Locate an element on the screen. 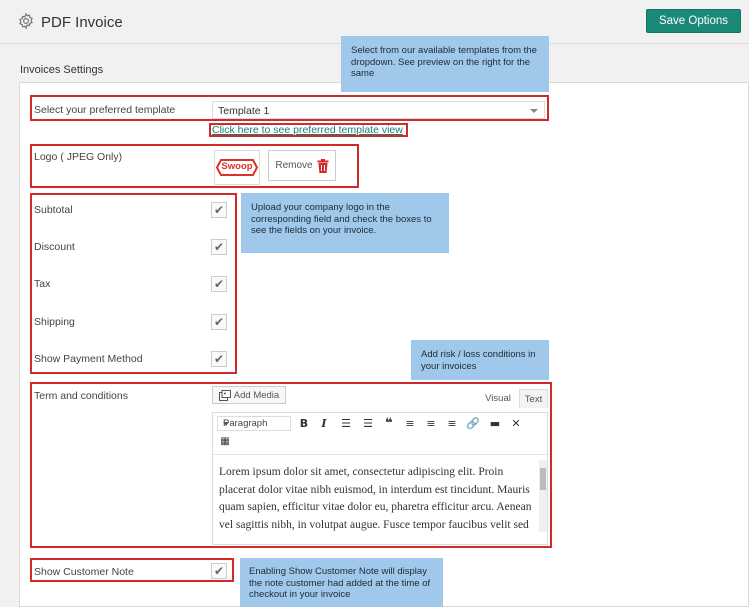 This screenshot has width=749, height=607. options-highlight is located at coordinates (133, 283).